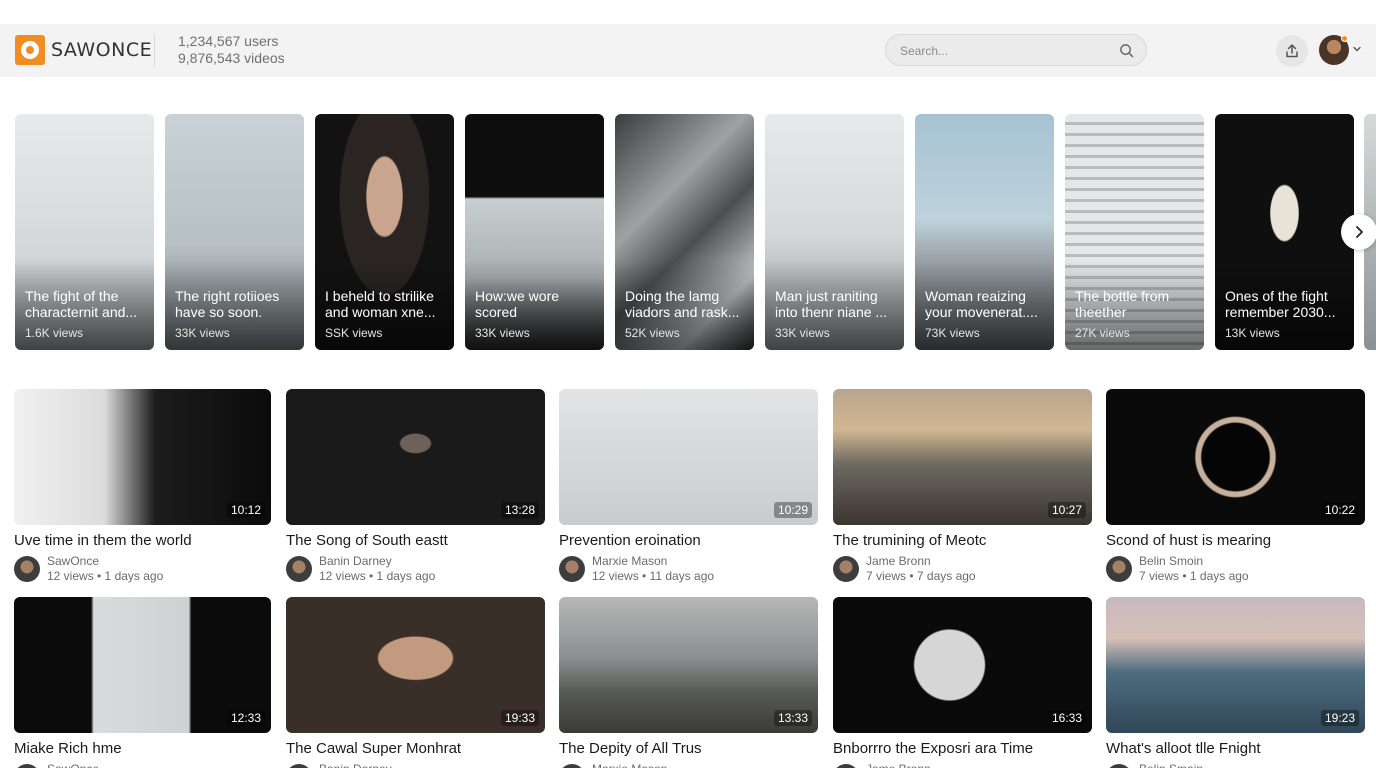 The width and height of the screenshot is (1376, 768). I want to click on video-thumbnail: 13:28, so click(415, 457).